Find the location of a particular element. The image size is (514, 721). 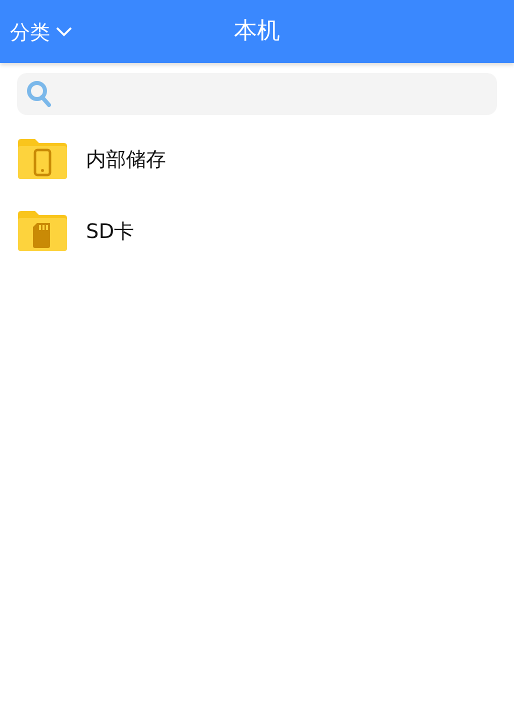

search-field is located at coordinates (257, 94).